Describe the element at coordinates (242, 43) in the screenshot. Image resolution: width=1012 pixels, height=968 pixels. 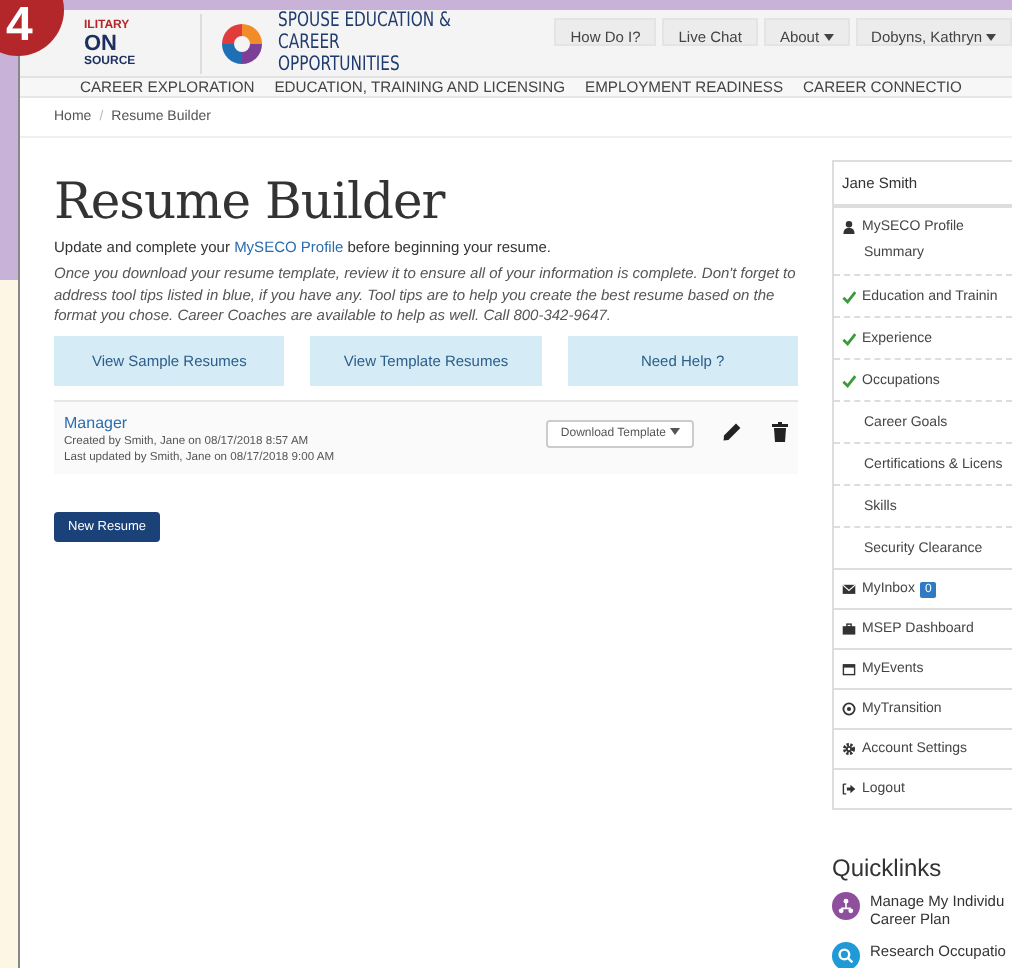
I see `swirl-logo-icon` at that location.